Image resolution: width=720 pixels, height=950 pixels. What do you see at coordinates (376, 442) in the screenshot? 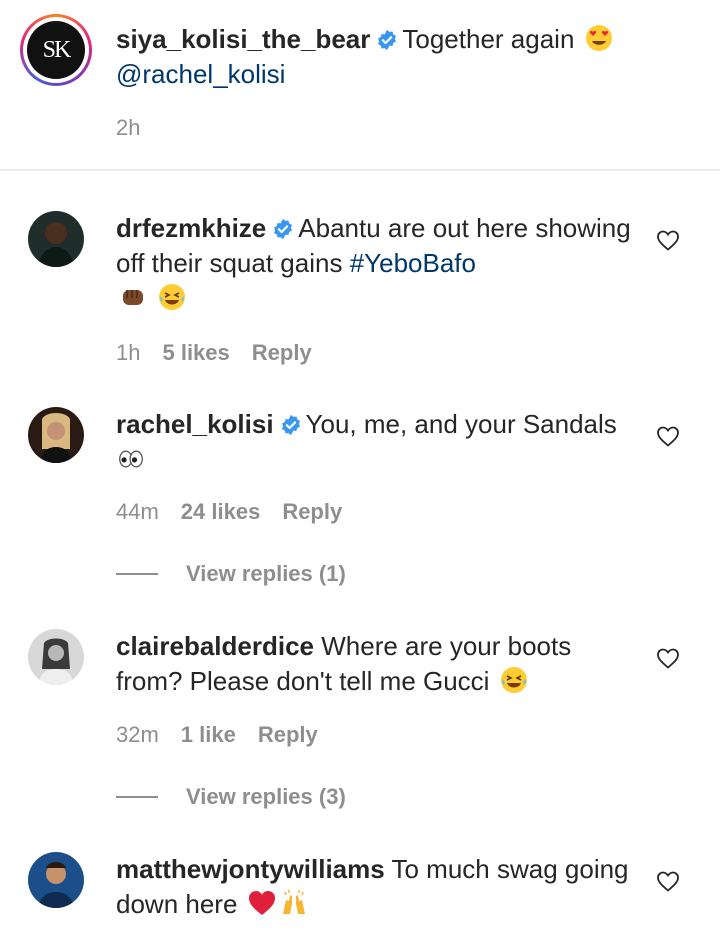
I see `comment-text: rachel_kolisi You, me, and your Sandals` at bounding box center [376, 442].